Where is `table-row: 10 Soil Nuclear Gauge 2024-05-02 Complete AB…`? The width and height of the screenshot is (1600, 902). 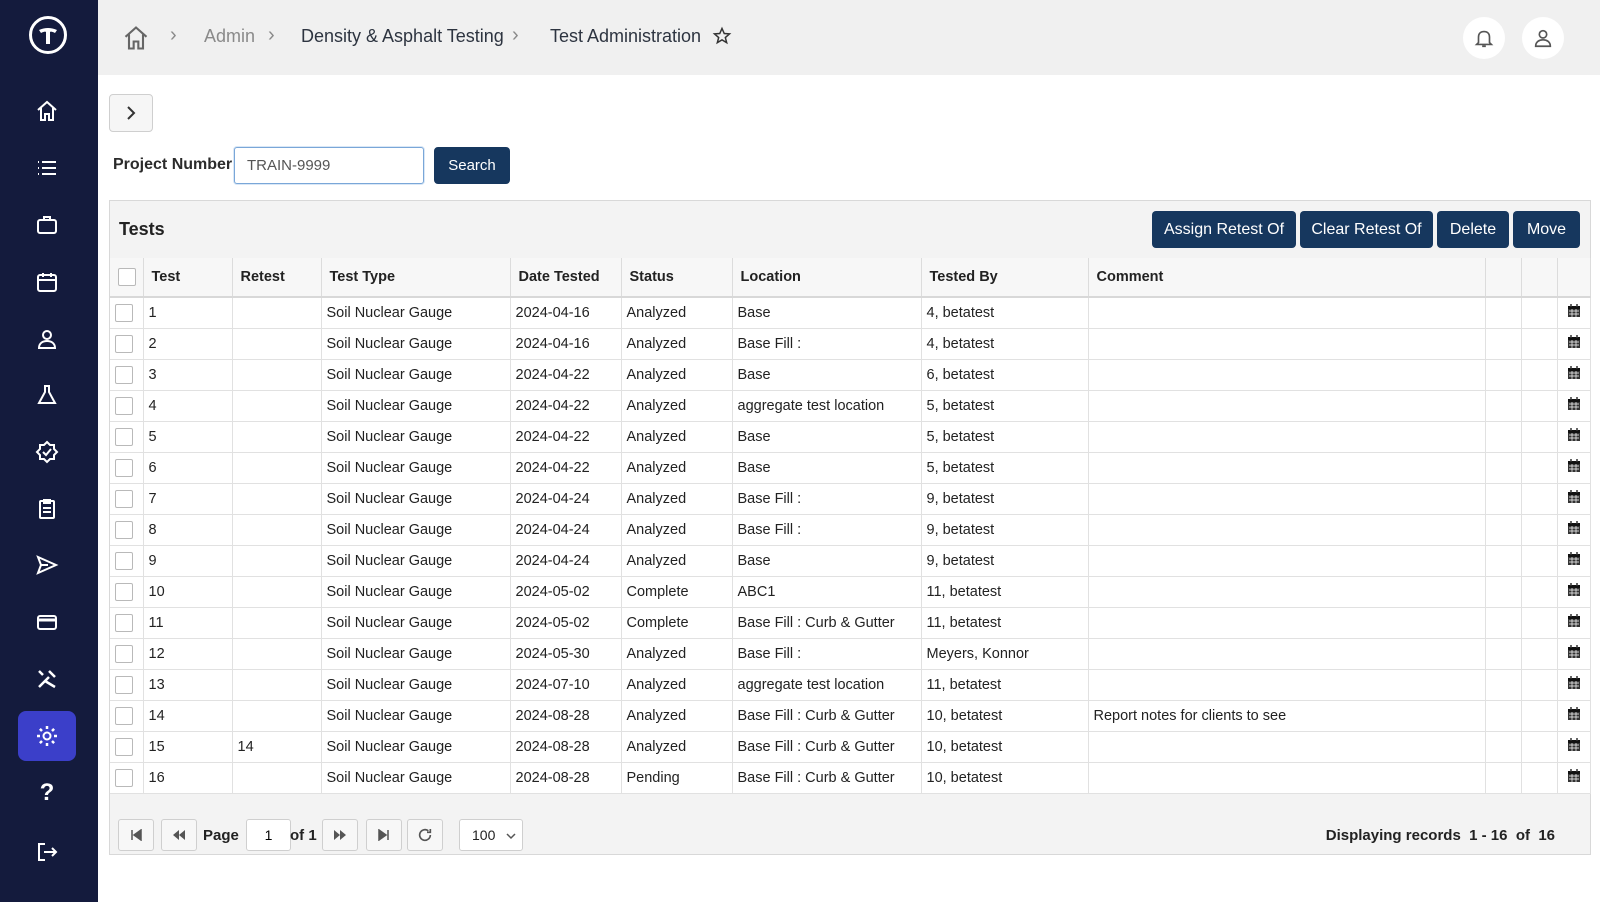
table-row: 10 Soil Nuclear Gauge 2024-05-02 Complete AB… is located at coordinates (850, 592).